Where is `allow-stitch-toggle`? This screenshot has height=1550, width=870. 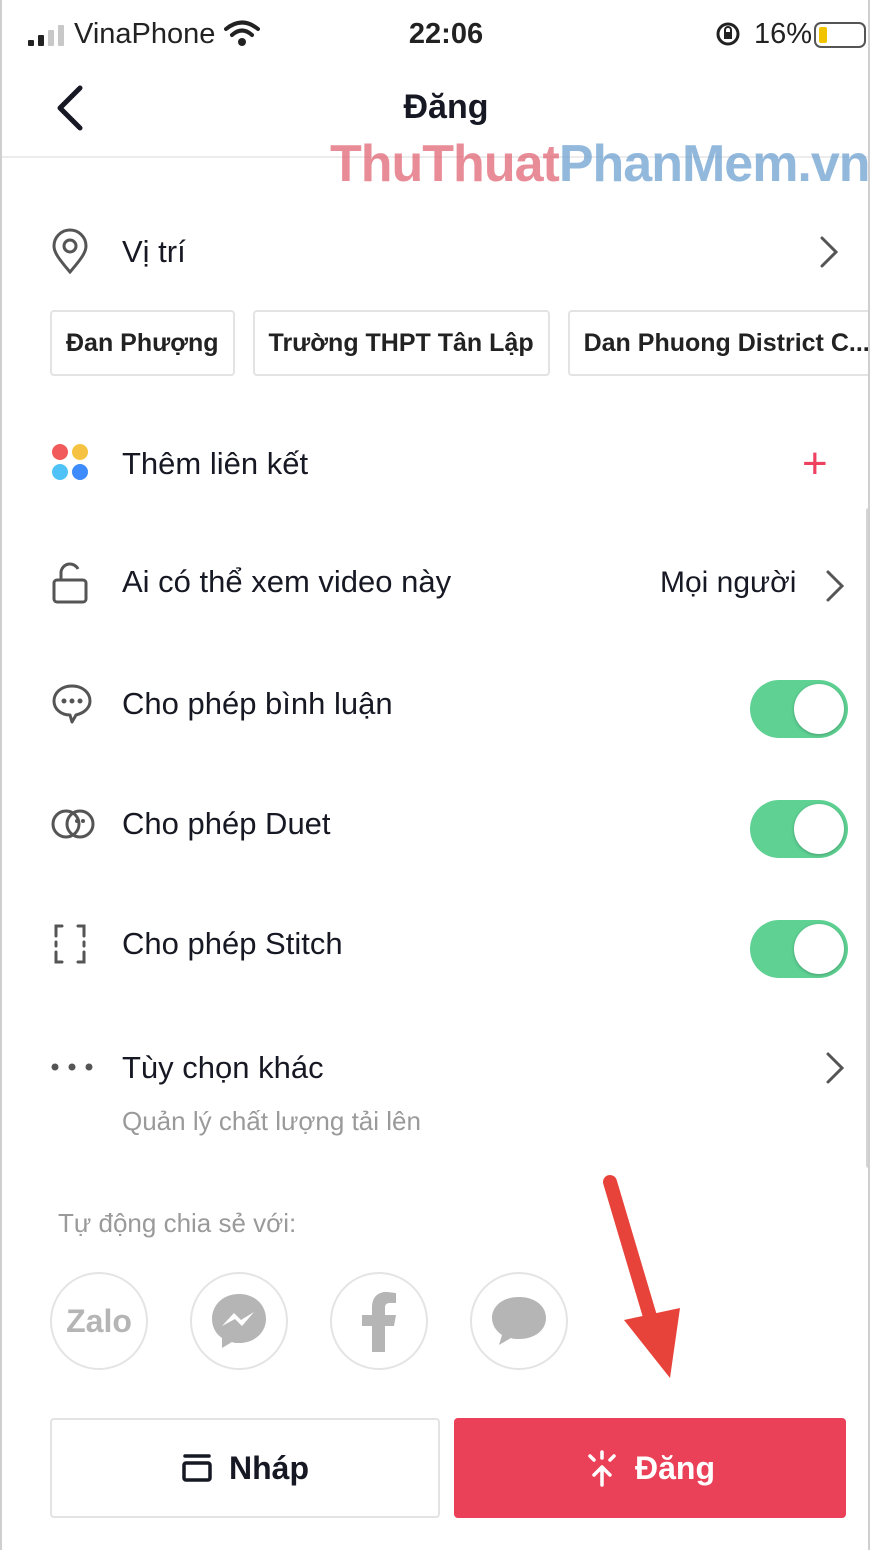 allow-stitch-toggle is located at coordinates (799, 949).